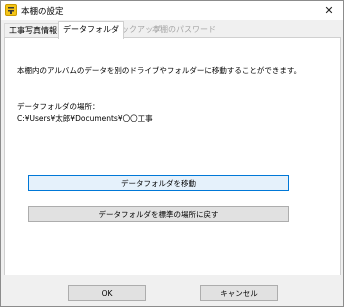 This screenshot has width=344, height=307. Describe the element at coordinates (172, 10) in the screenshot. I see `title-bar: 本棚の設定 ✕` at that location.